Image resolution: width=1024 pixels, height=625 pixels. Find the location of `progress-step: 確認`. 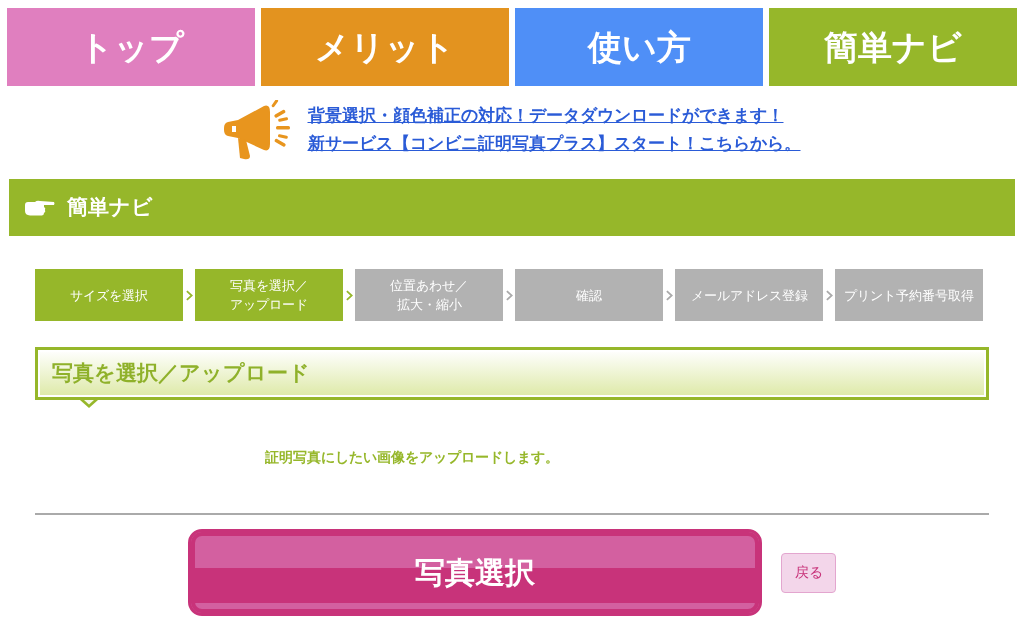

progress-step: 確認 is located at coordinates (589, 295).